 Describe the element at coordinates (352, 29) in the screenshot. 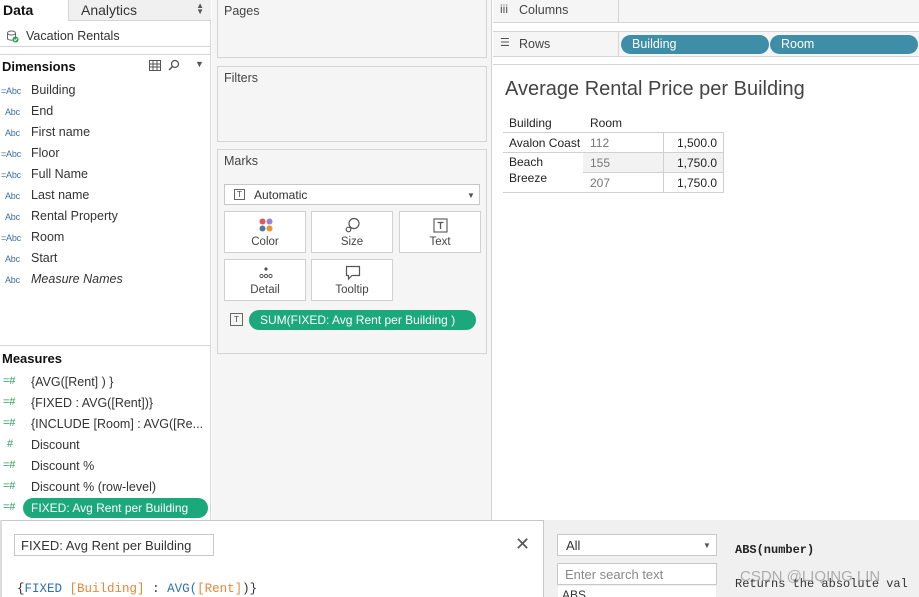

I see `pages-card: Pages` at that location.